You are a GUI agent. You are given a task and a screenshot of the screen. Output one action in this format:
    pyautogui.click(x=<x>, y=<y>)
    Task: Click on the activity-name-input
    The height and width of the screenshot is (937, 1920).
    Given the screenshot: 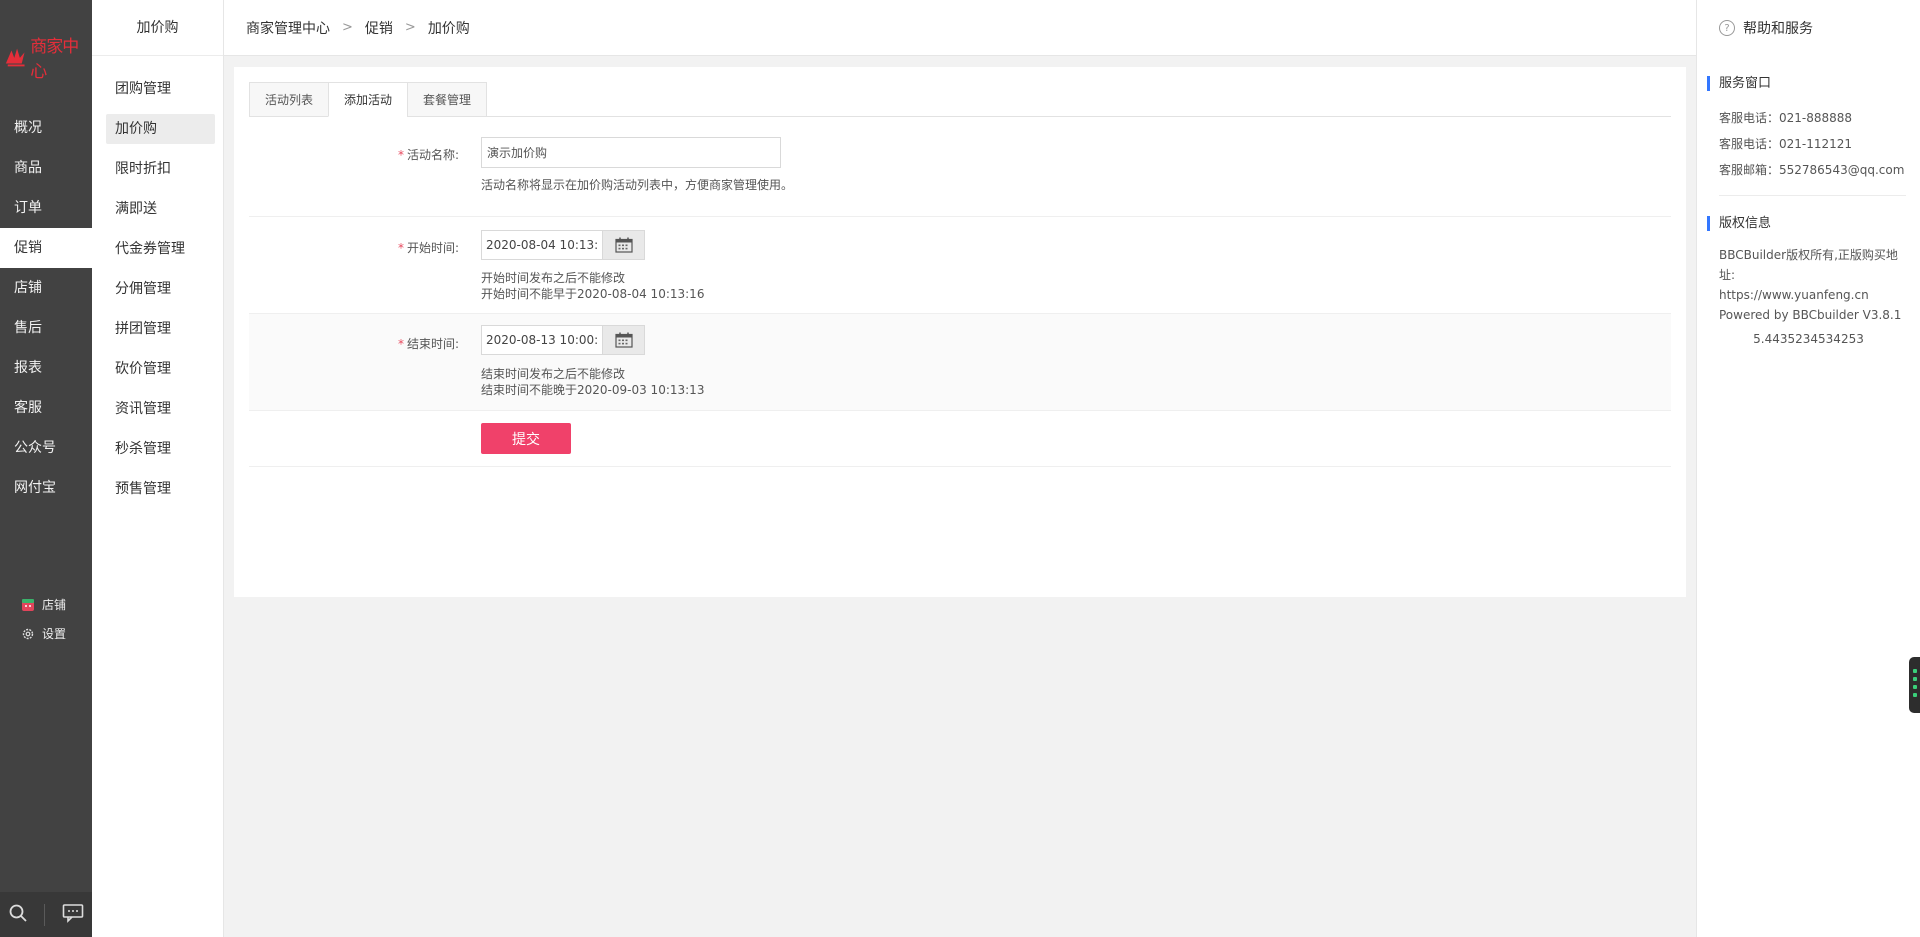 What is the action you would take?
    pyautogui.click(x=631, y=152)
    